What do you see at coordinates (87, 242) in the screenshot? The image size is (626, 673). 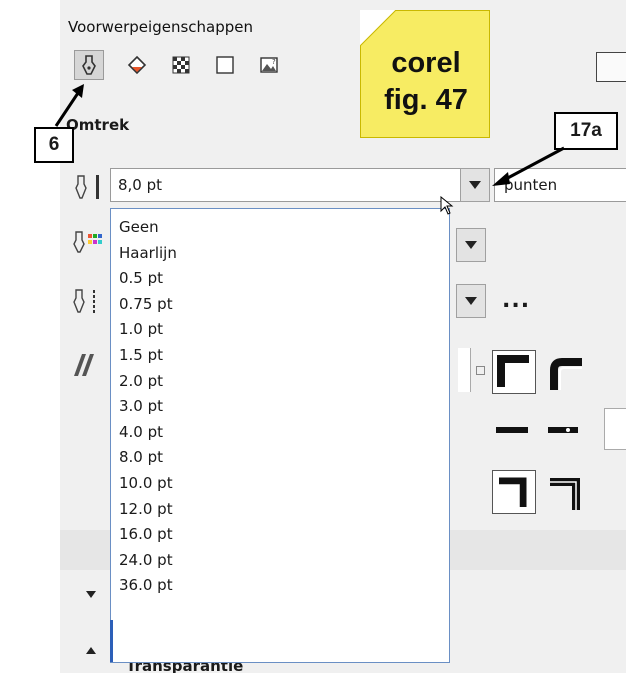 I see `outline-color-icon` at bounding box center [87, 242].